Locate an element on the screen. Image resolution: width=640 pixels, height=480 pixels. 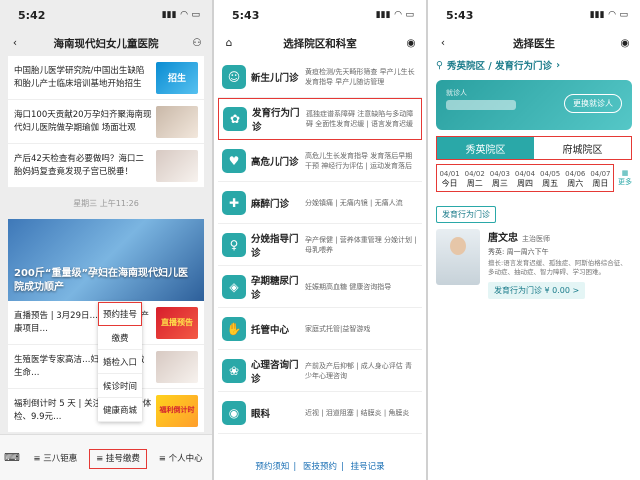
menu-item-premarital: 婚检入口 is located at coordinates (120, 362).